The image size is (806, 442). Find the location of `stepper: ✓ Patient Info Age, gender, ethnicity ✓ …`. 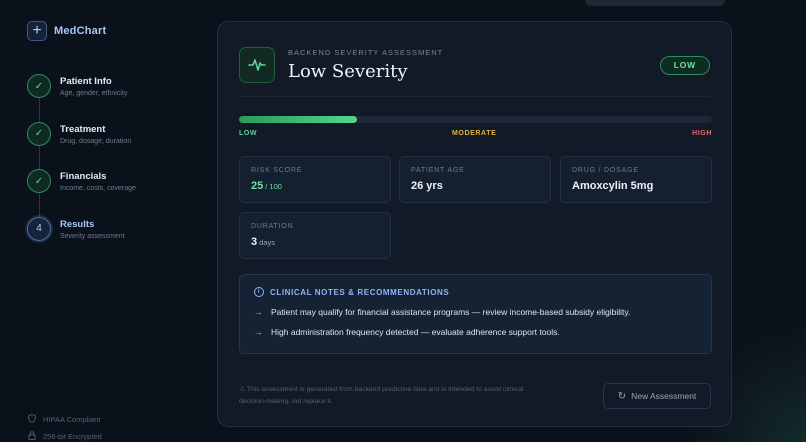

stepper: ✓ Patient Info Age, gender, ethnicity ✓ … is located at coordinates (81, 169).